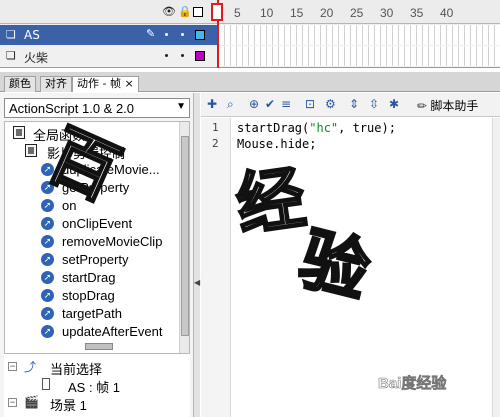 This screenshot has width=500, height=417. I want to click on nav-item-frame: AS : 帧 1, so click(98, 385).